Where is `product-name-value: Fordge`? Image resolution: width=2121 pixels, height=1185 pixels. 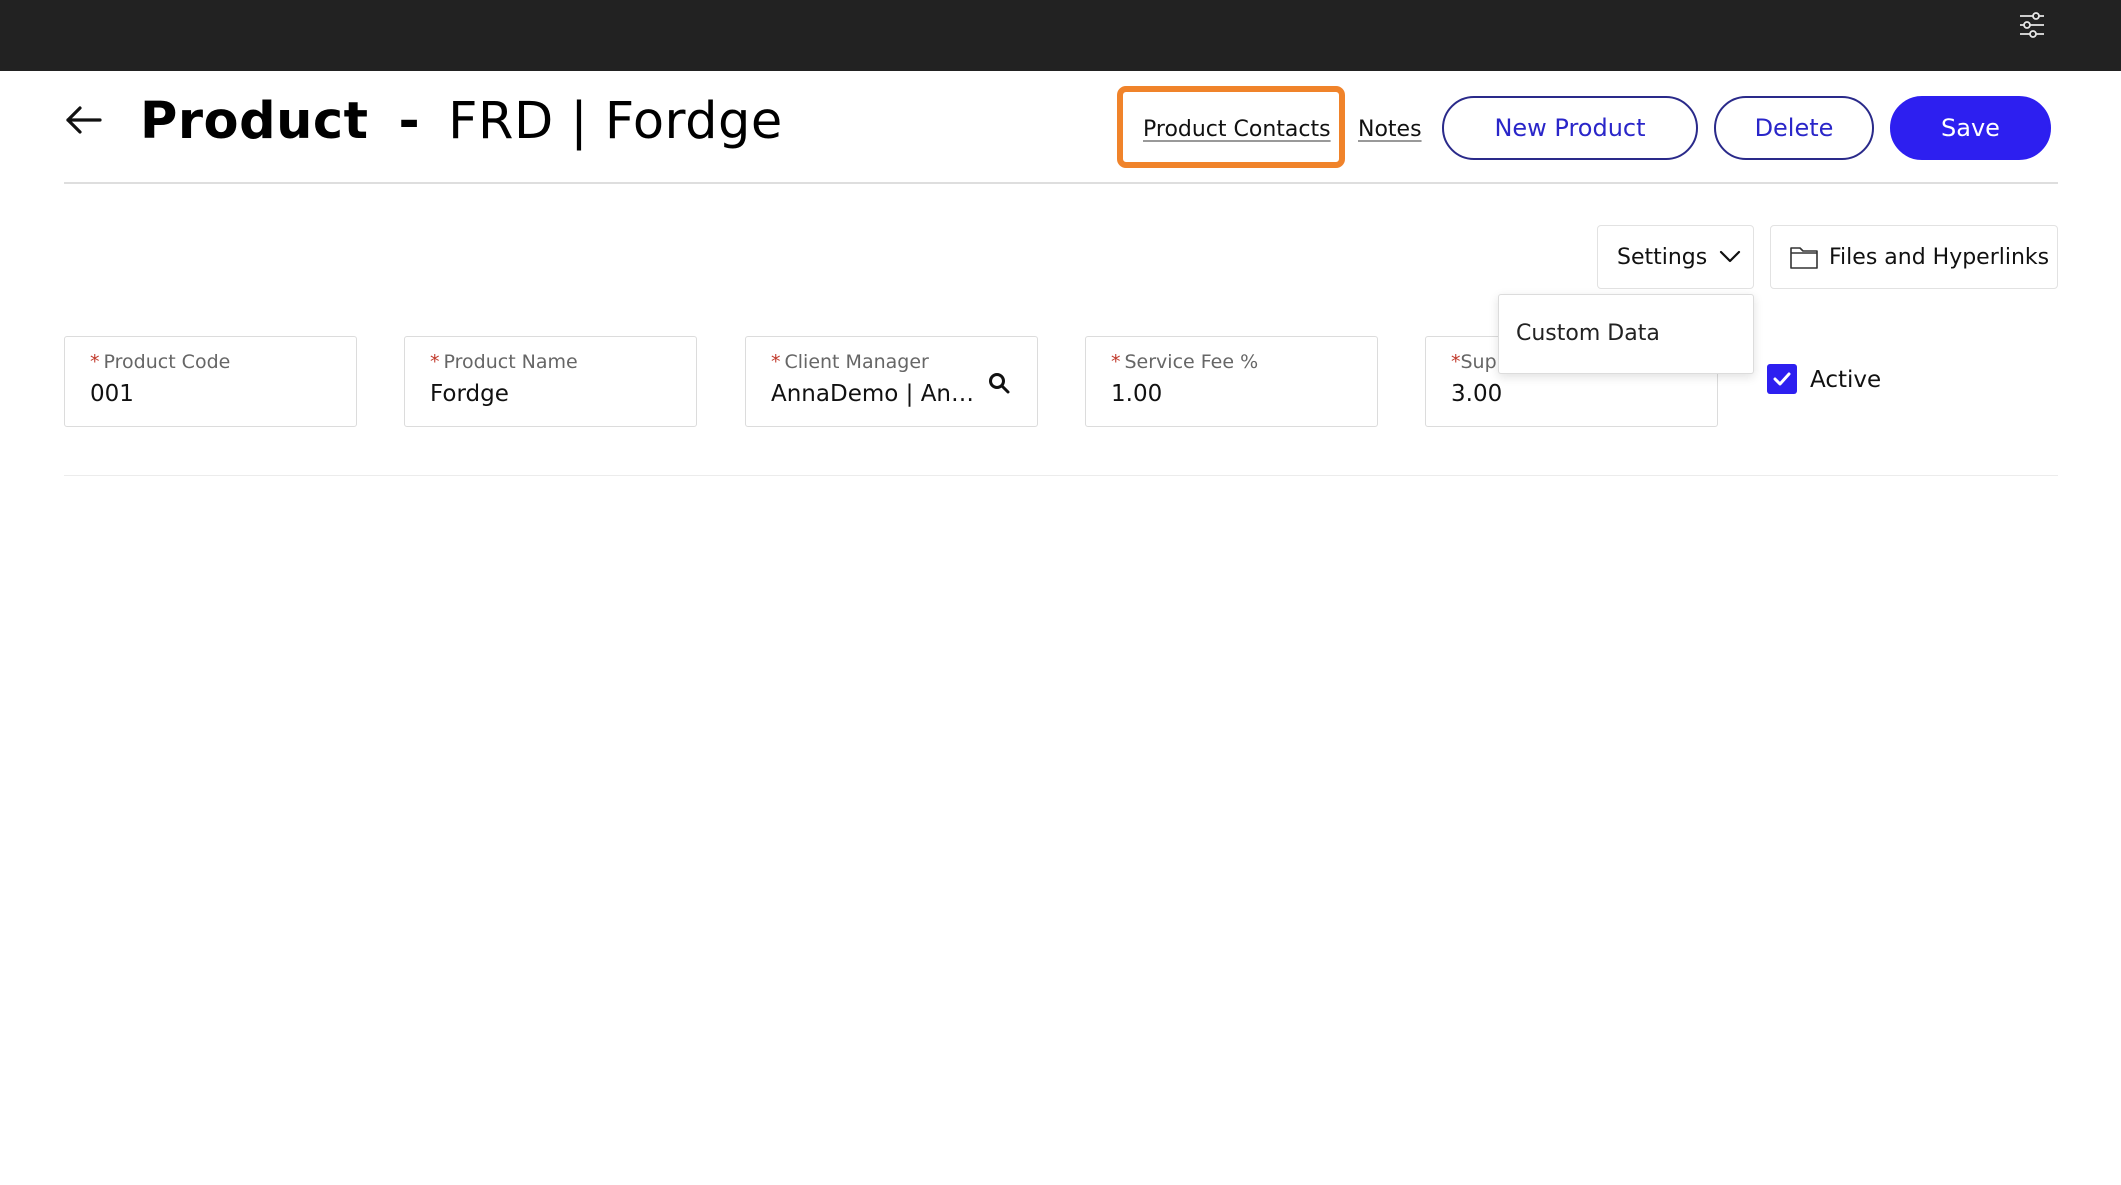 product-name-value: Fordge is located at coordinates (469, 394).